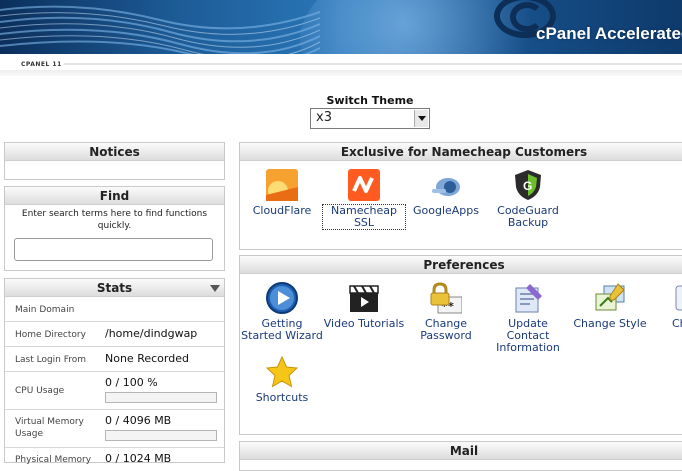 This screenshot has height=471, width=682. Describe the element at coordinates (610, 323) in the screenshot. I see `icon-label: Change Style` at that location.